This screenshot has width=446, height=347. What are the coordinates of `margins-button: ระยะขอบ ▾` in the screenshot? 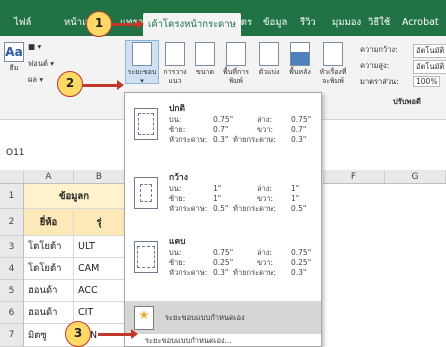 It's located at (142, 64).